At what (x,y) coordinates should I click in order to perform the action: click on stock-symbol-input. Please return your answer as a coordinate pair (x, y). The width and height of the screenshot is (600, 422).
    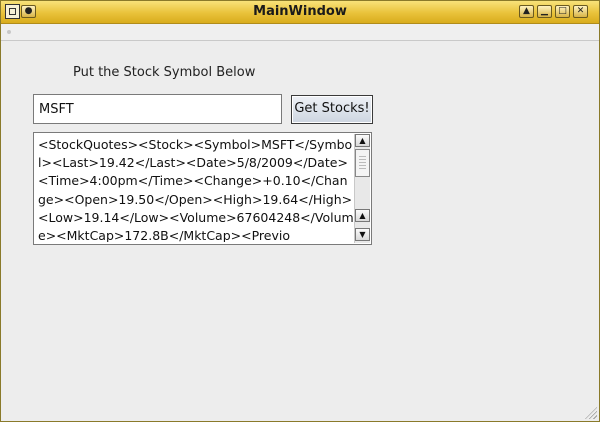
    Looking at the image, I should click on (157, 109).